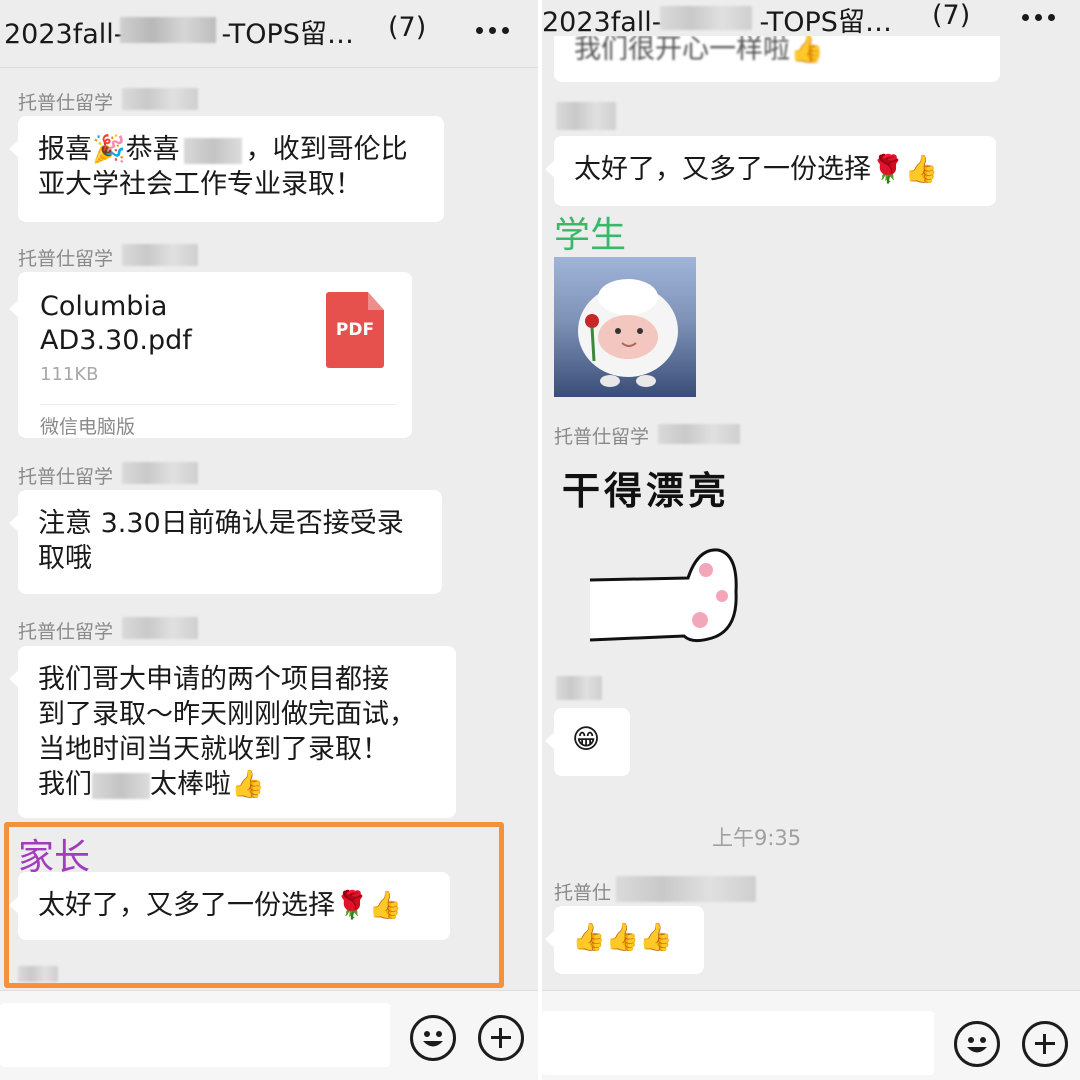 This screenshot has height=1080, width=1080. What do you see at coordinates (210, 355) in the screenshot?
I see `file-message: Columbia AD3.30.pdf 111KB PDF 微信电脑版` at bounding box center [210, 355].